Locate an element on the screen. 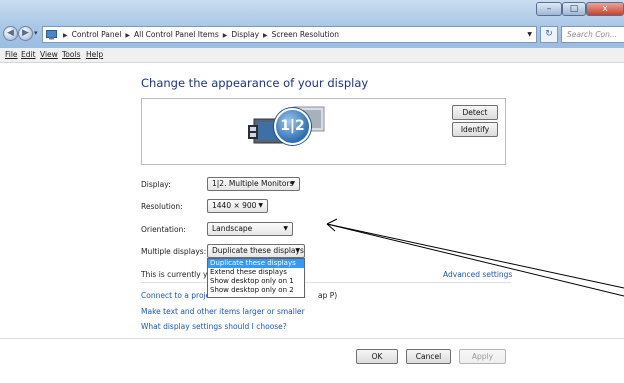 This screenshot has width=624, height=383. close-button: x is located at coordinates (605, 9).